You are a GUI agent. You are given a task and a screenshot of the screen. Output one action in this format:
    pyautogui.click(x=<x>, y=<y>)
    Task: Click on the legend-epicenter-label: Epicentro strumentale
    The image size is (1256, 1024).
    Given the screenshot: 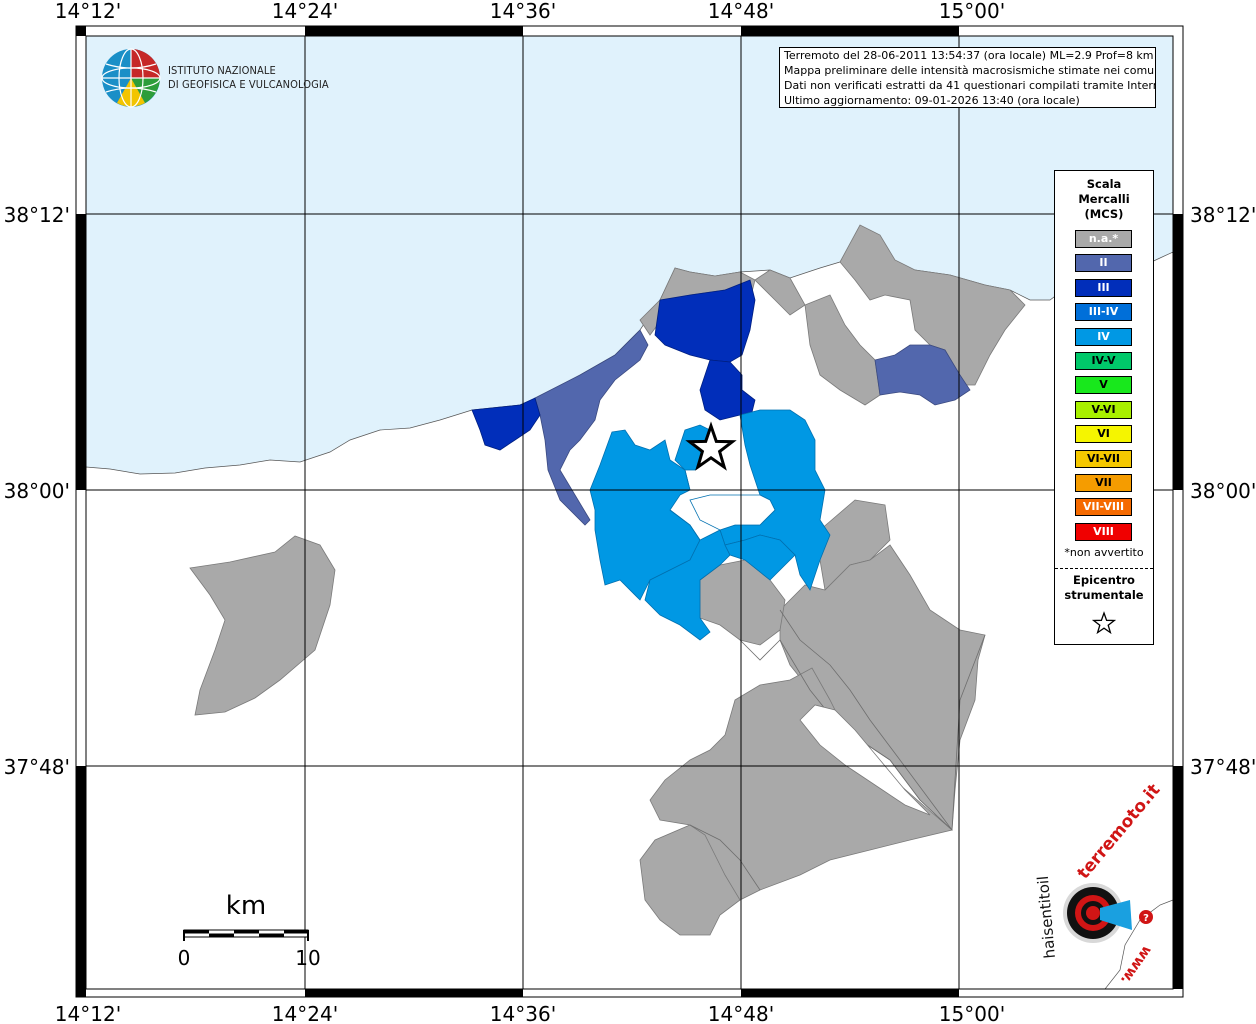 What is the action you would take?
    pyautogui.click(x=1104, y=588)
    